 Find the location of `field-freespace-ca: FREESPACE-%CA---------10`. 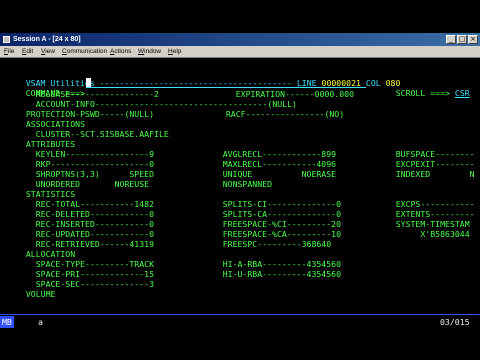

field-freespace-ca: FREESPACE-%CA---------10 is located at coordinates (272, 234).